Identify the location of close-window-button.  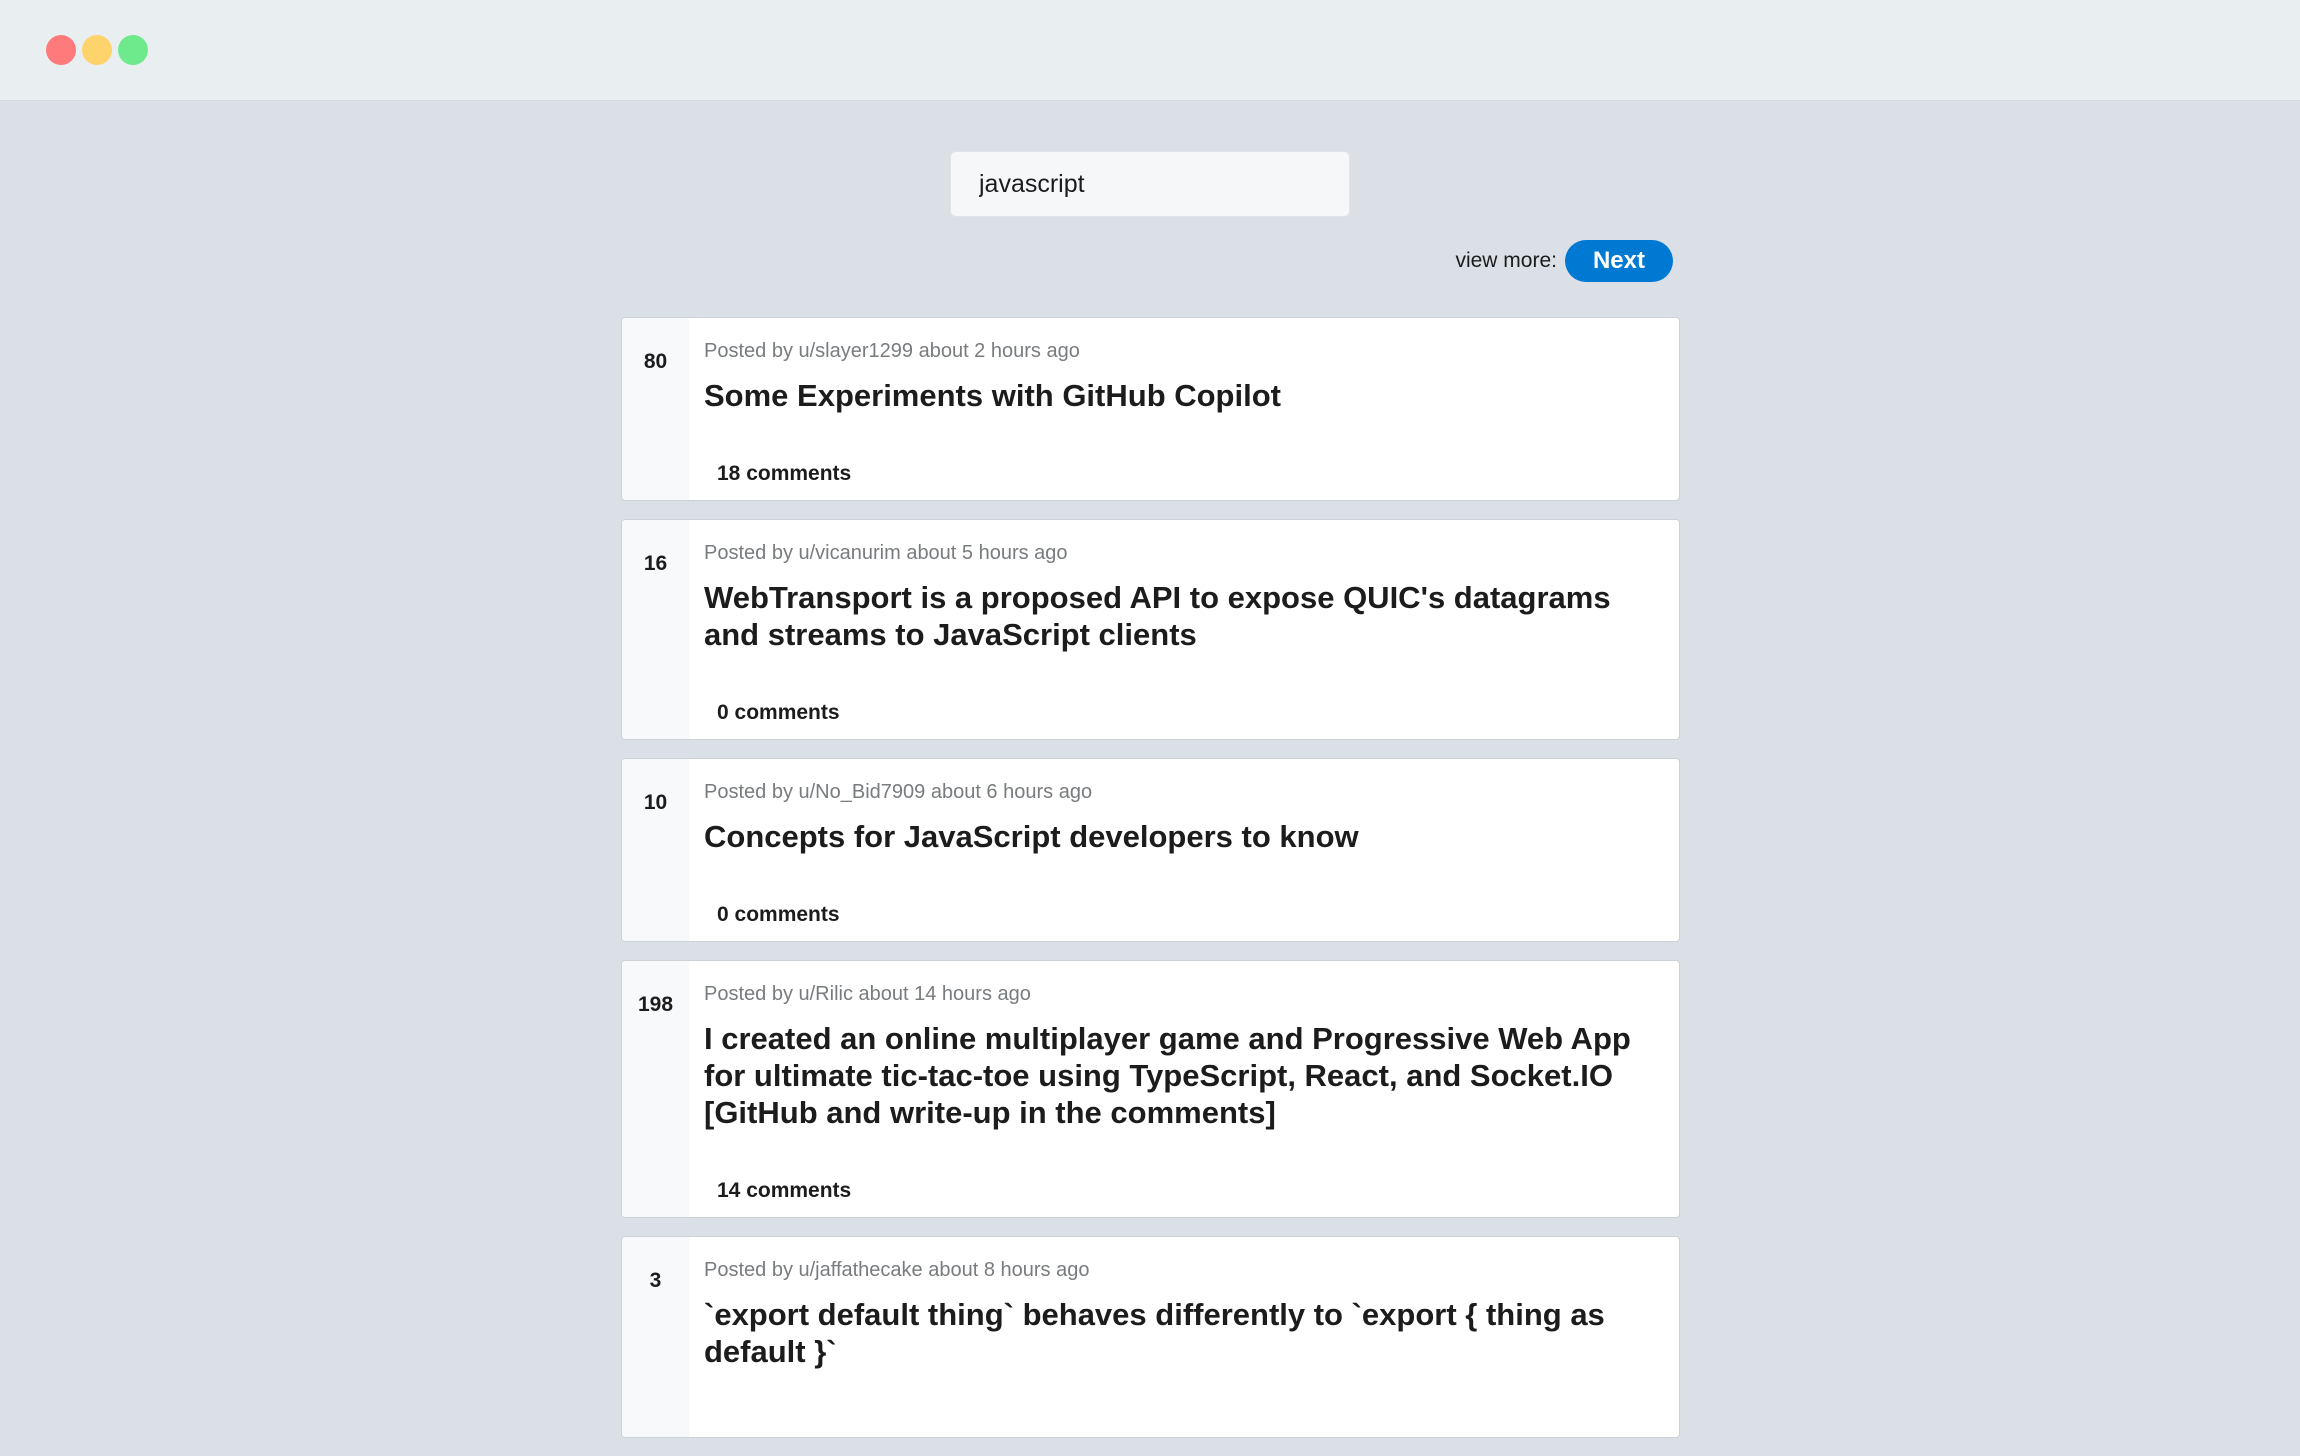
(61, 50).